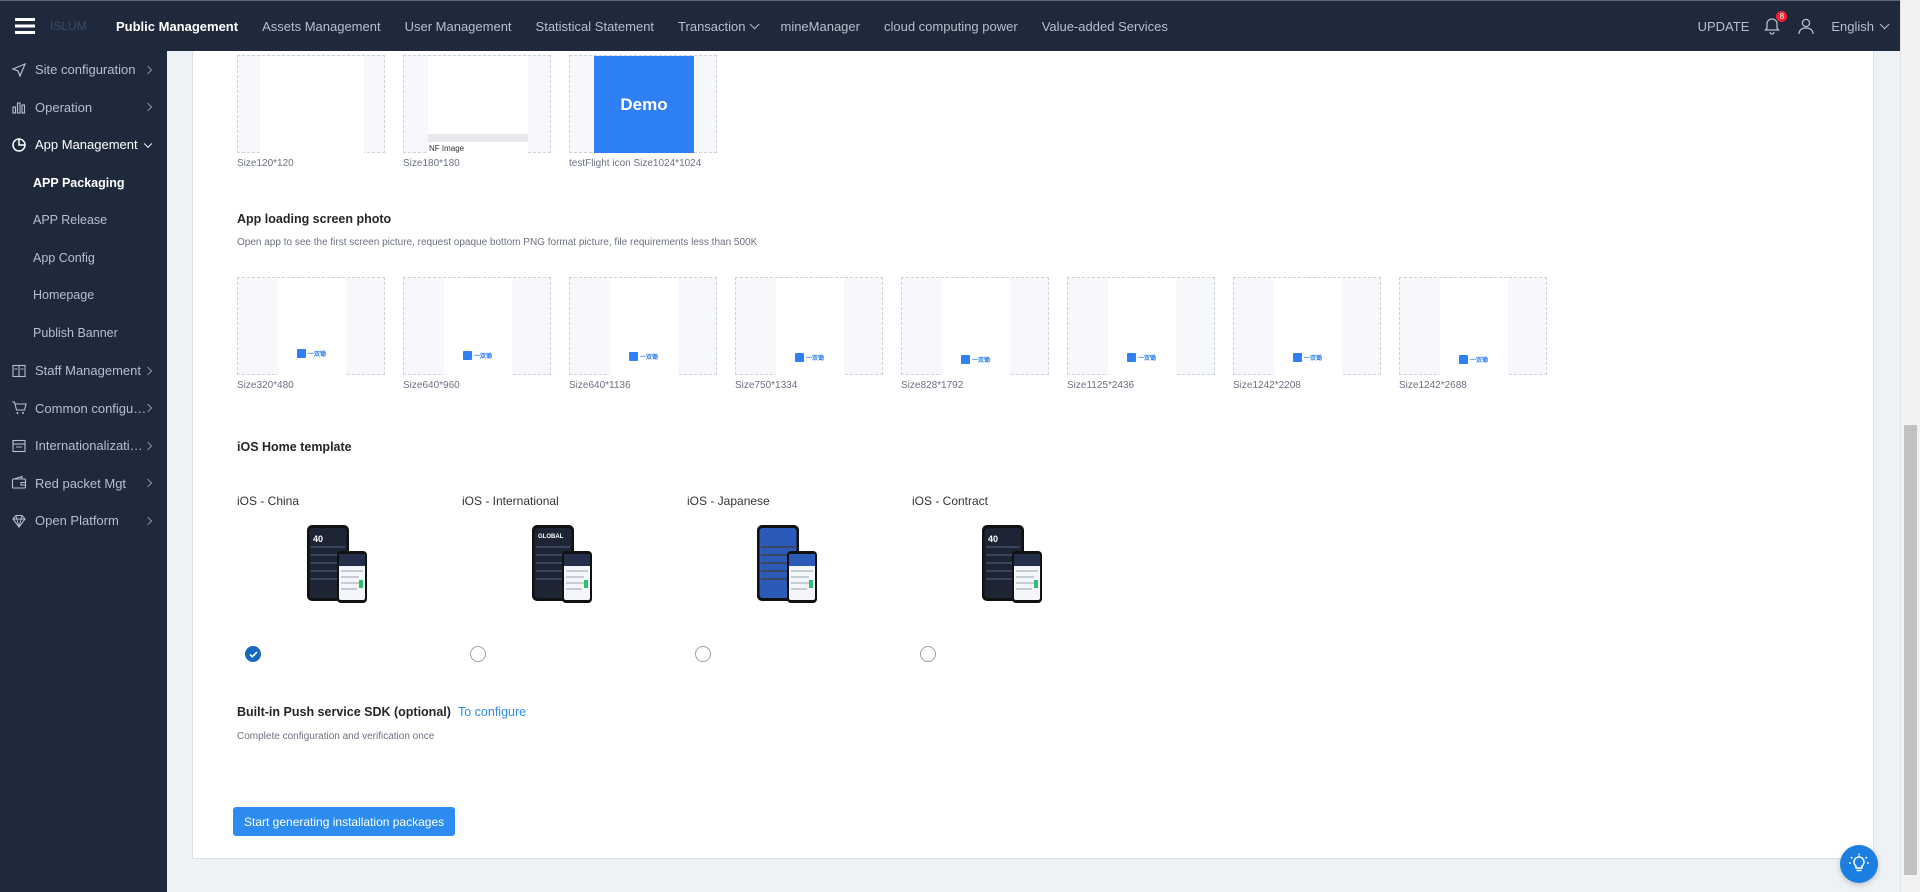 Image resolution: width=1920 pixels, height=892 pixels. I want to click on sidebar-item-label: Red packet Mgt, so click(81, 483).